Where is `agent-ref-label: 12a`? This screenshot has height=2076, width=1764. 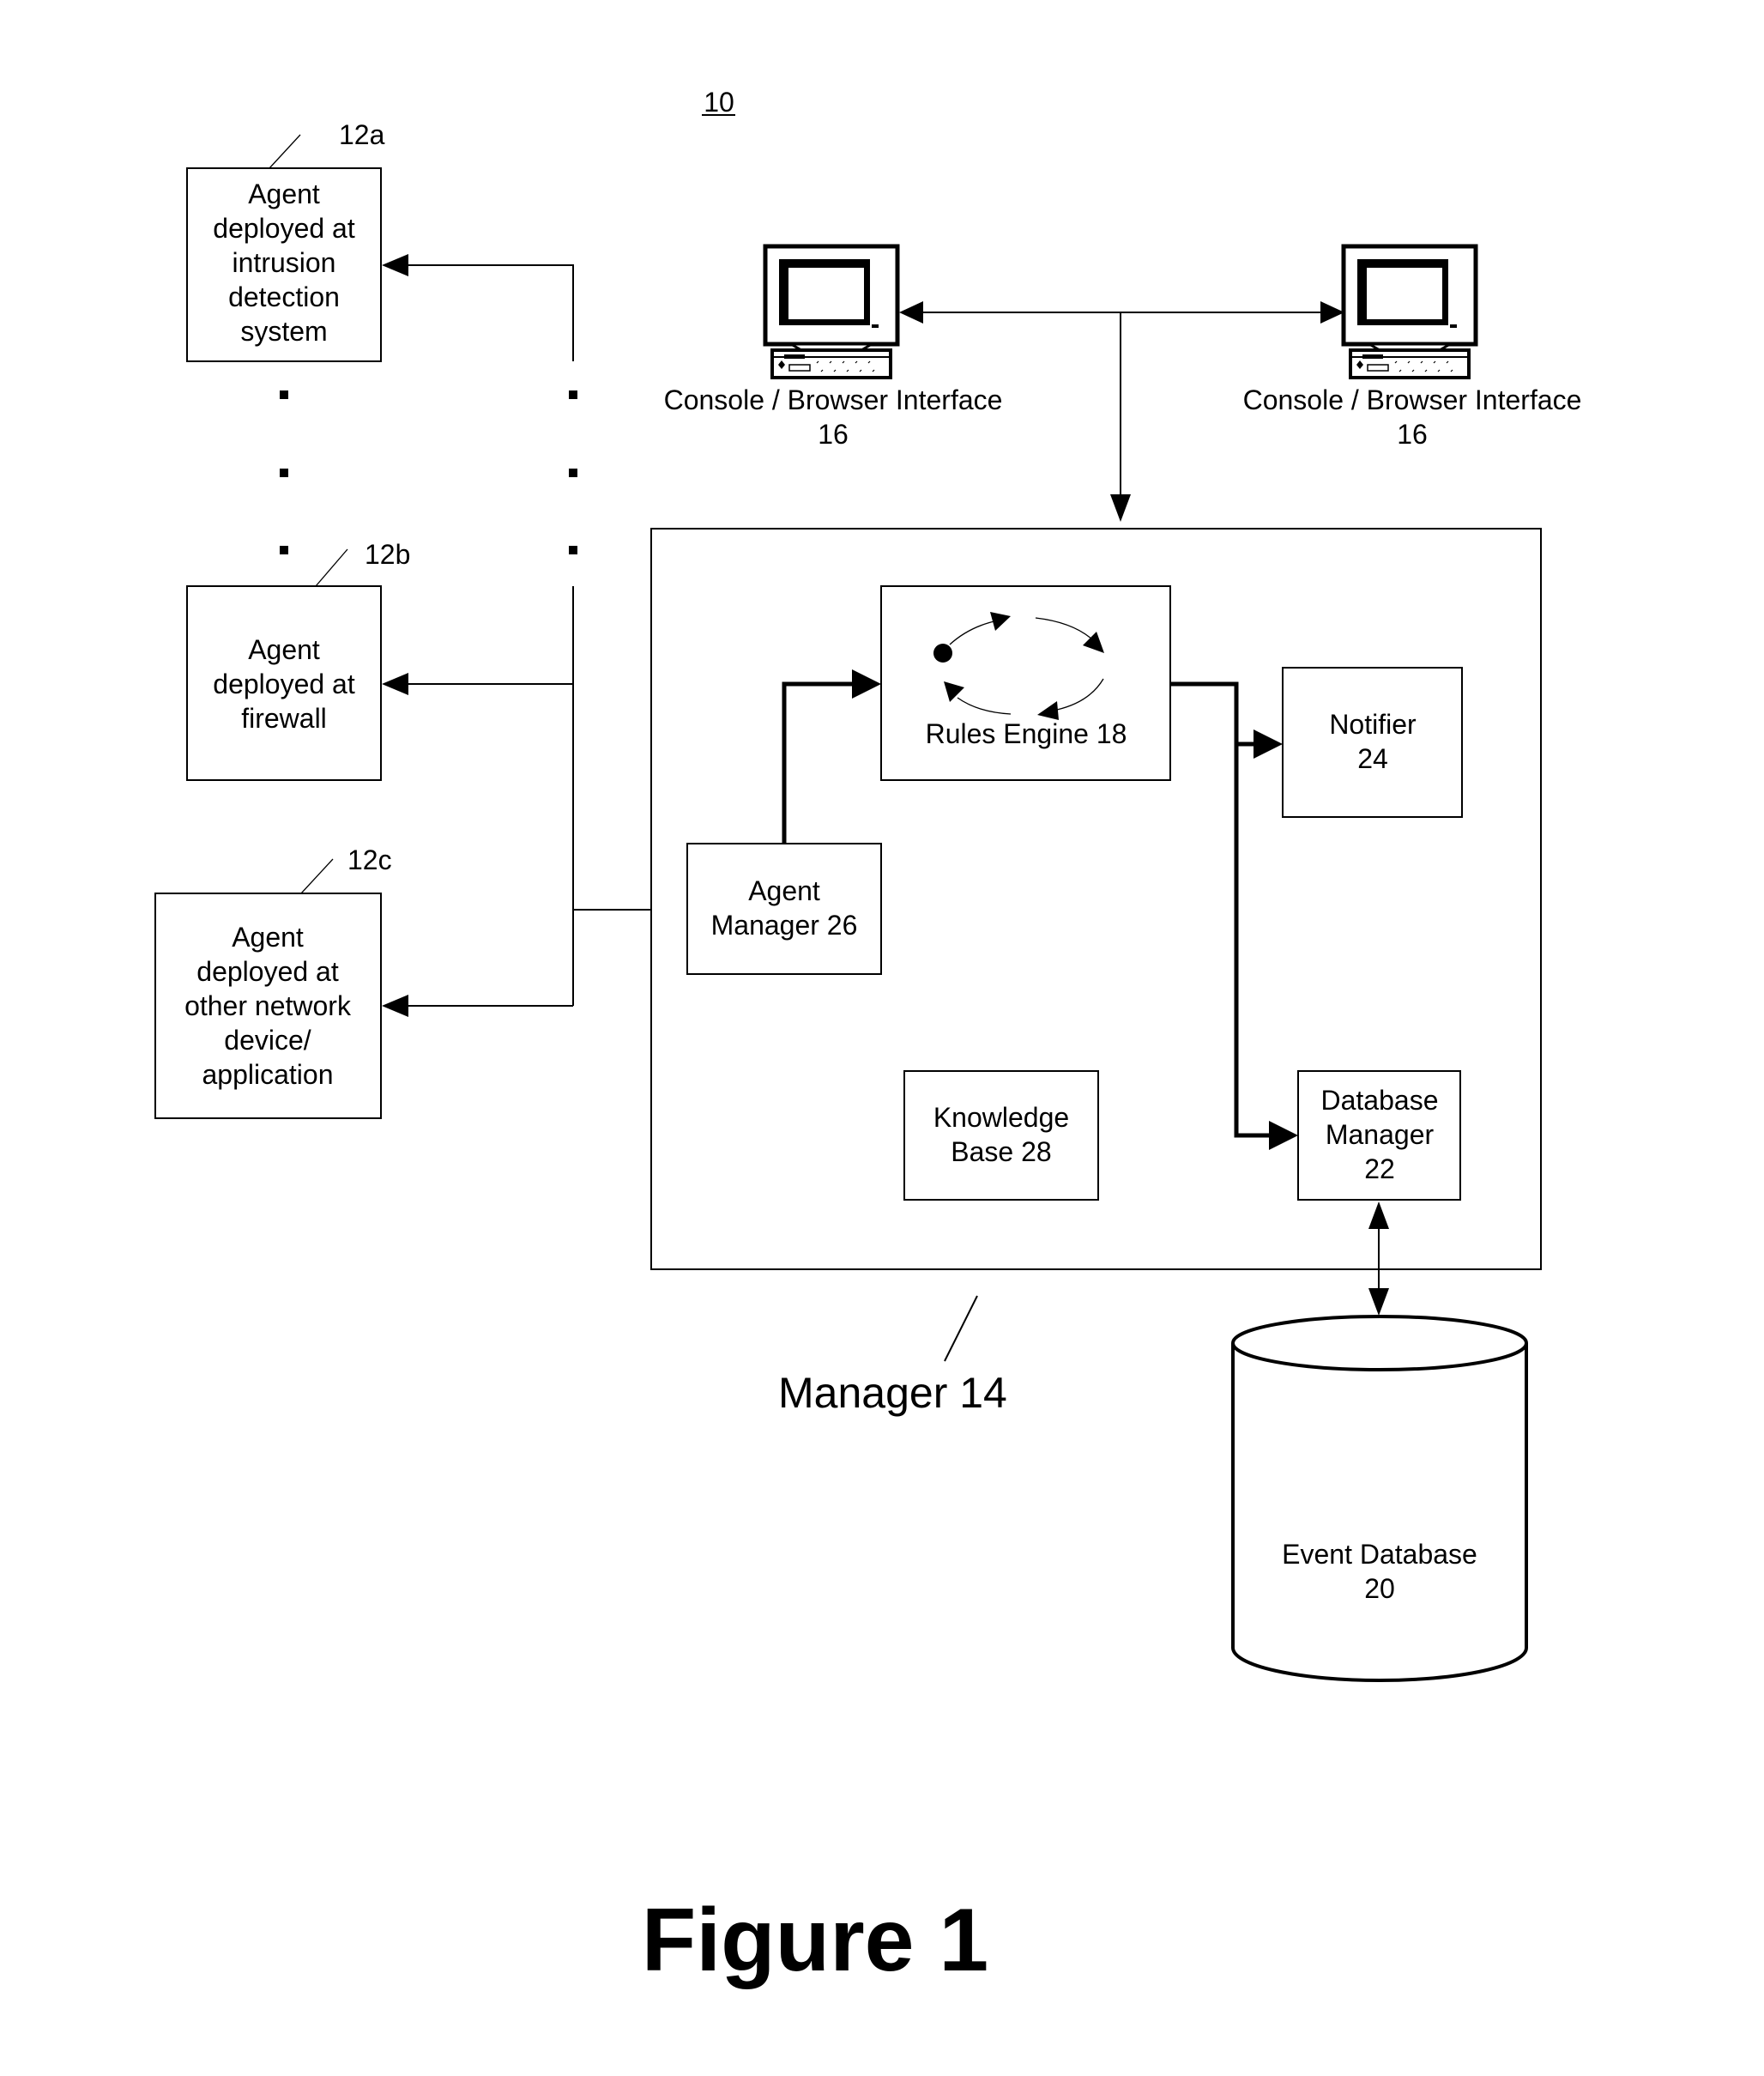
agent-ref-label: 12a is located at coordinates (362, 134).